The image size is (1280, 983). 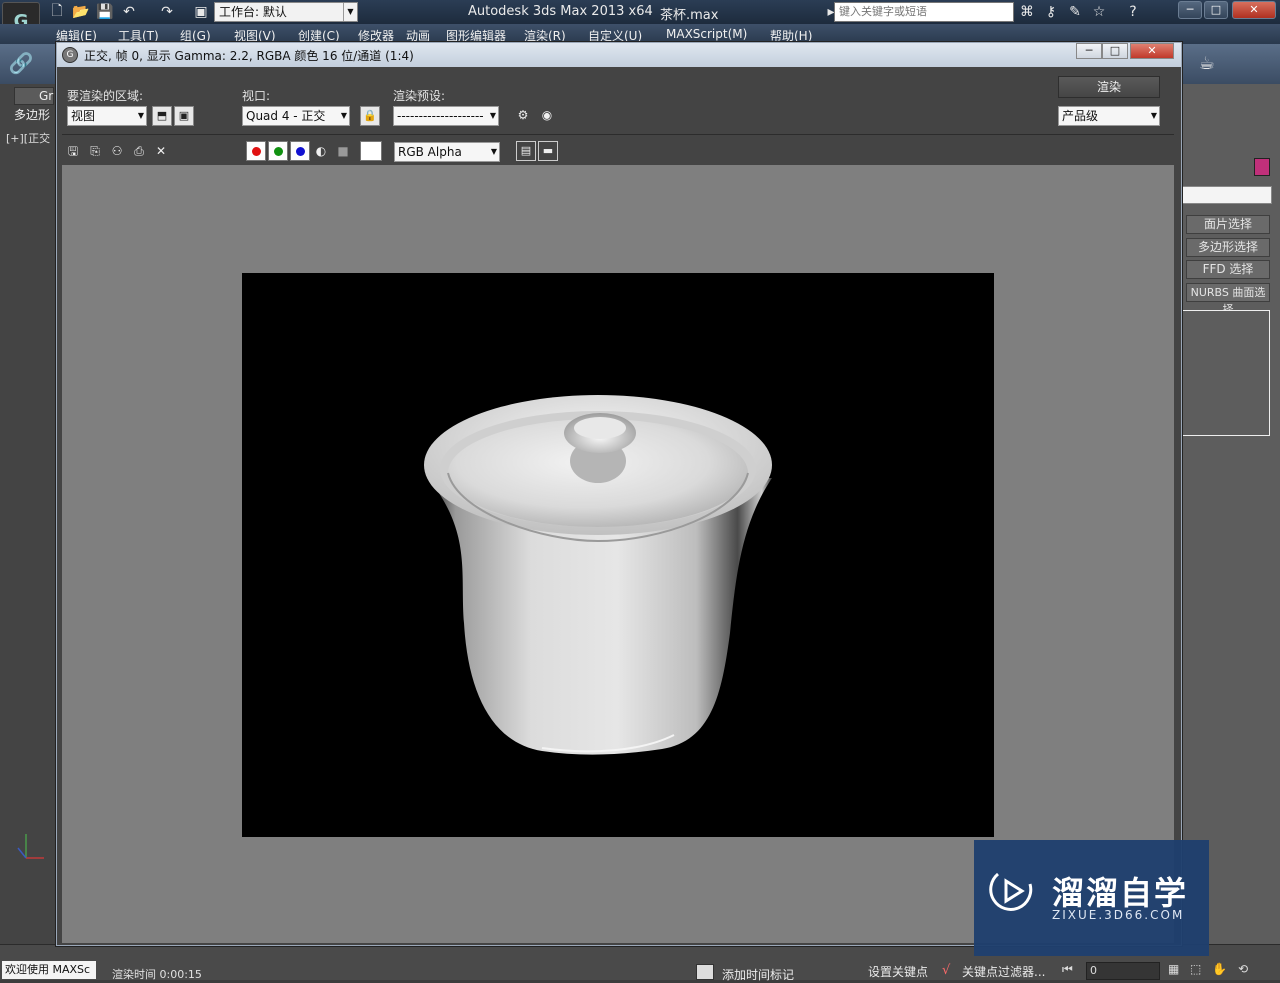 What do you see at coordinates (184, 116) in the screenshot?
I see `auto-region-icon: ▣` at bounding box center [184, 116].